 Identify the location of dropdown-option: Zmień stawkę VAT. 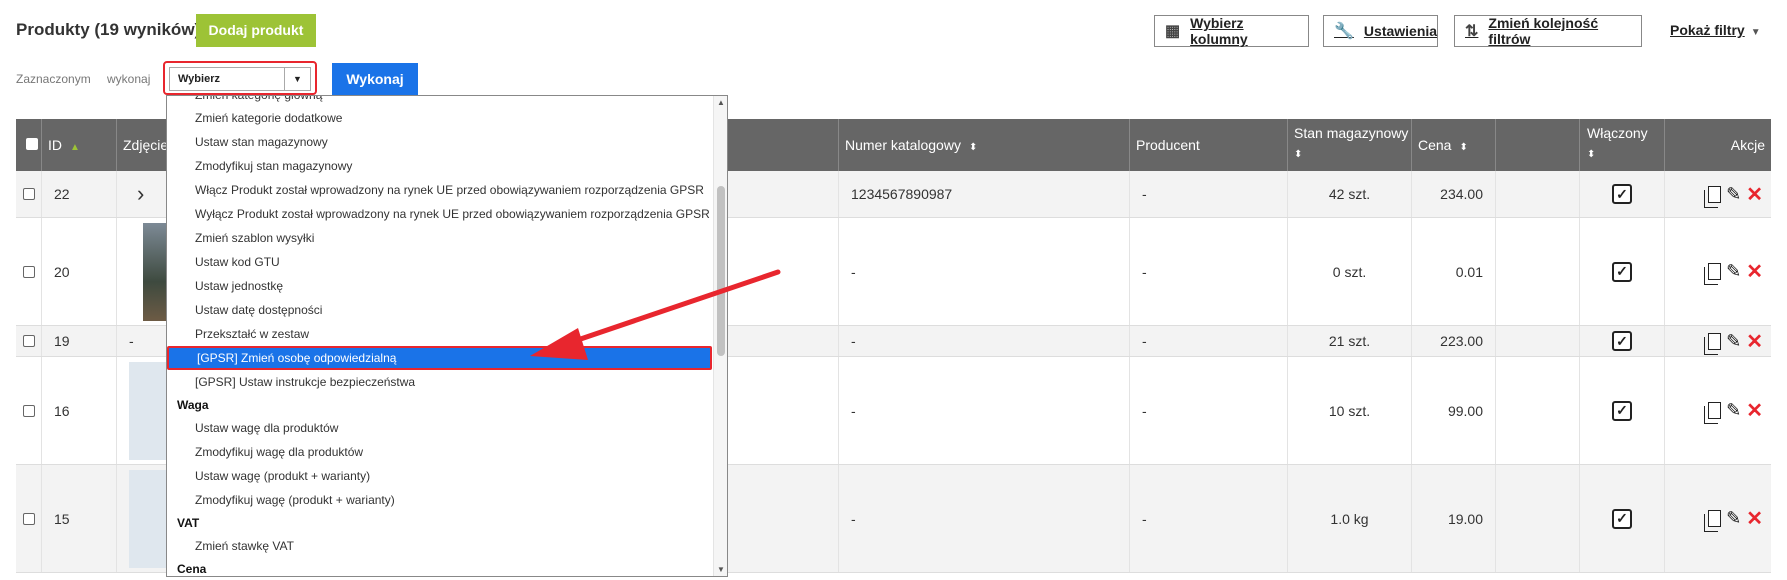
(439, 546).